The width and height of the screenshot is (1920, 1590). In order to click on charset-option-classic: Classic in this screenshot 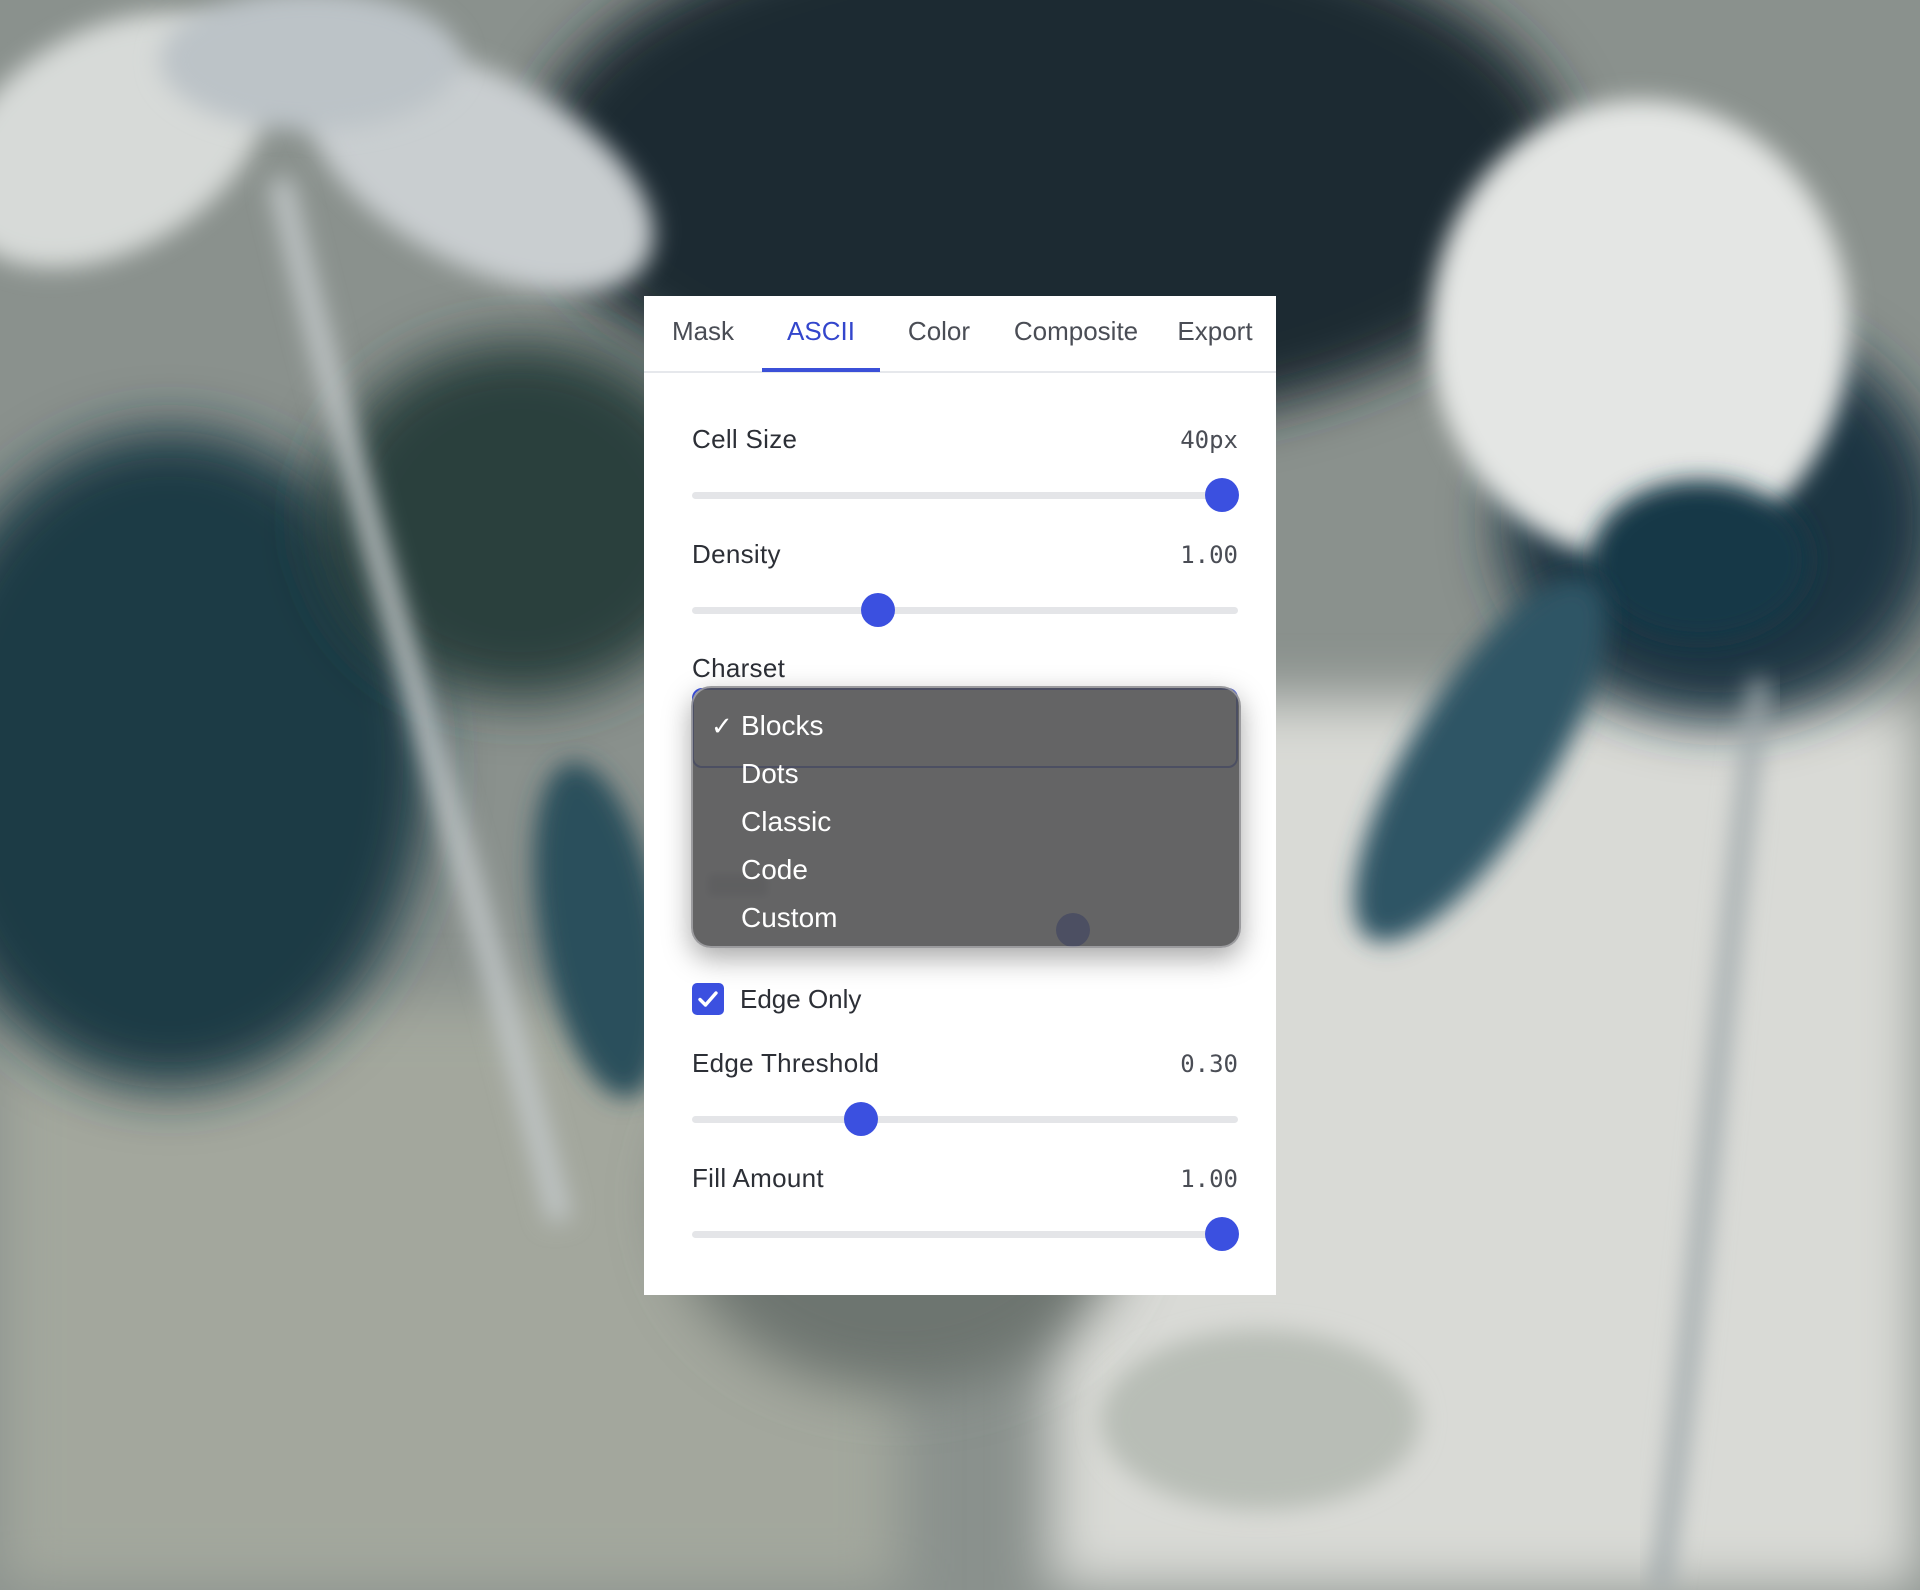, I will do `click(966, 822)`.